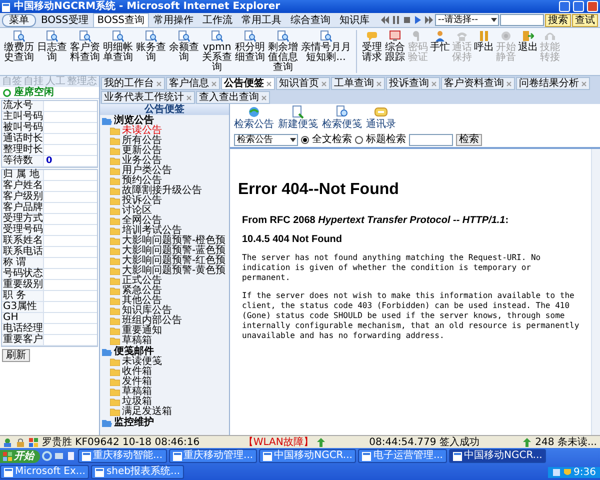 This screenshot has width=600, height=480. I want to click on rewind-icon, so click(385, 20).